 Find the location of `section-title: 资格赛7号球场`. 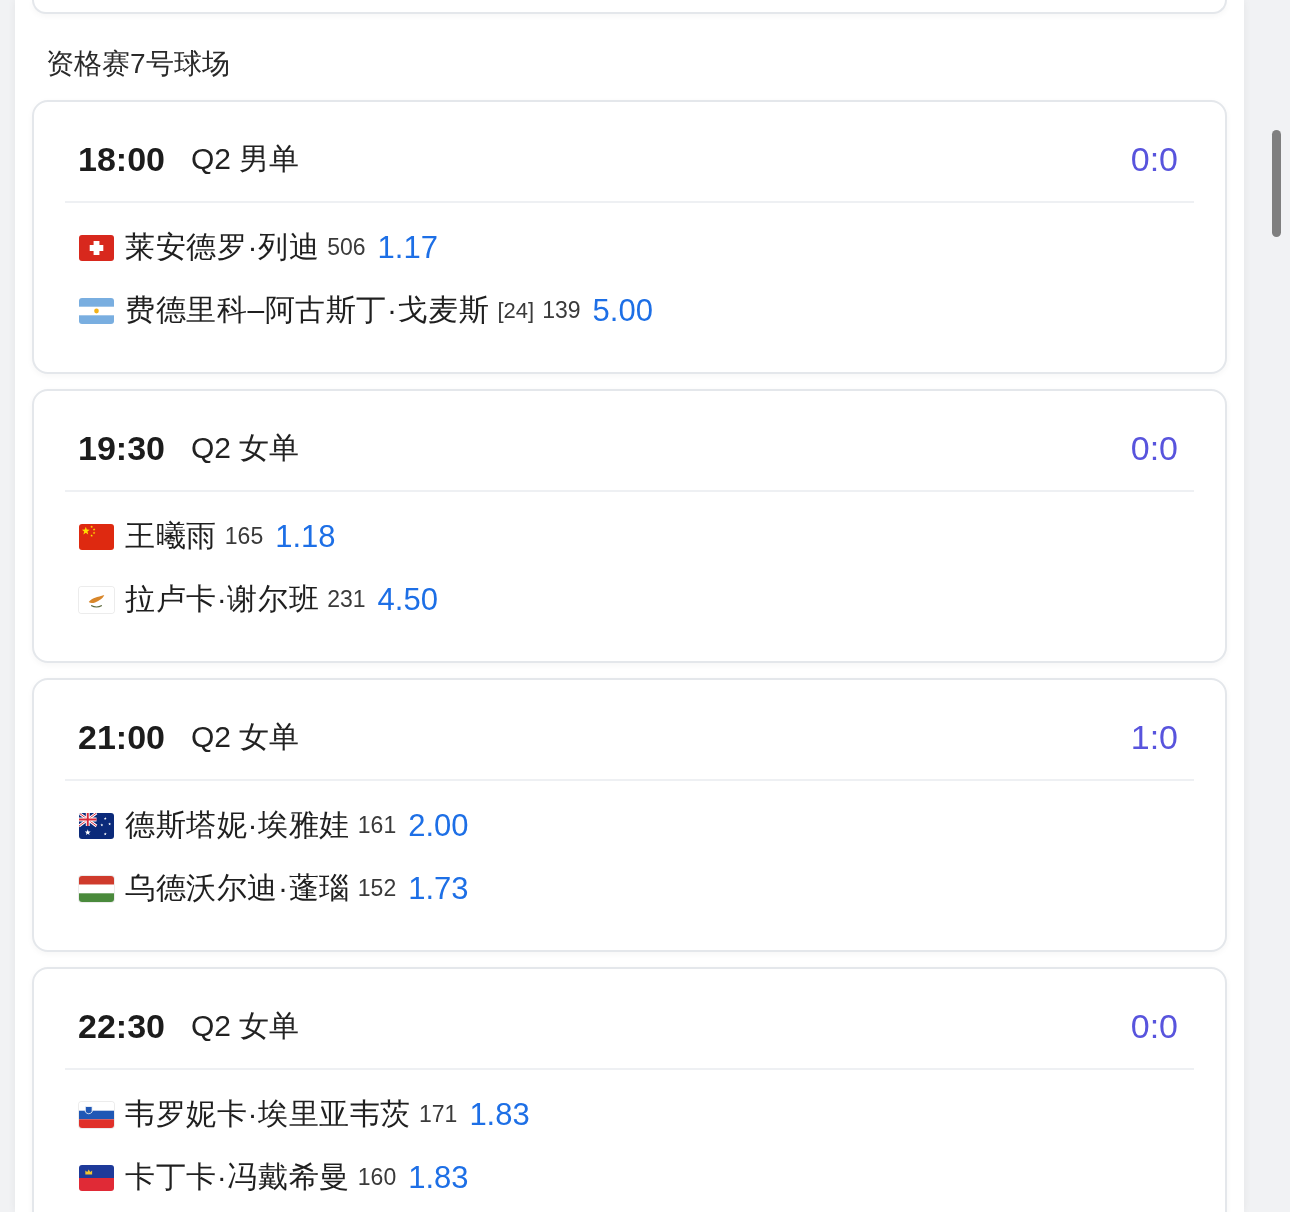

section-title: 资格赛7号球场 is located at coordinates (138, 64).